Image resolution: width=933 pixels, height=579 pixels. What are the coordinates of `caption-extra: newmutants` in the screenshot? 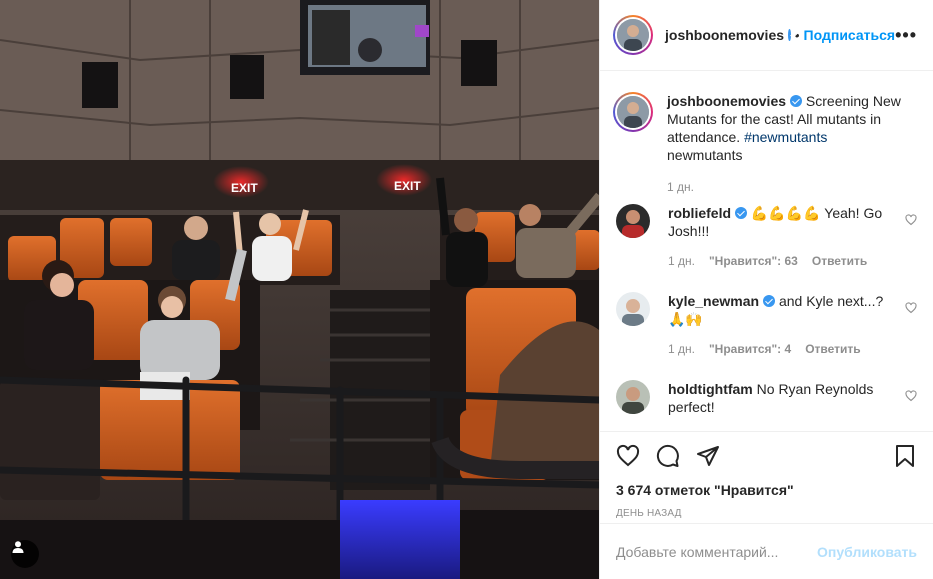 It's located at (705, 155).